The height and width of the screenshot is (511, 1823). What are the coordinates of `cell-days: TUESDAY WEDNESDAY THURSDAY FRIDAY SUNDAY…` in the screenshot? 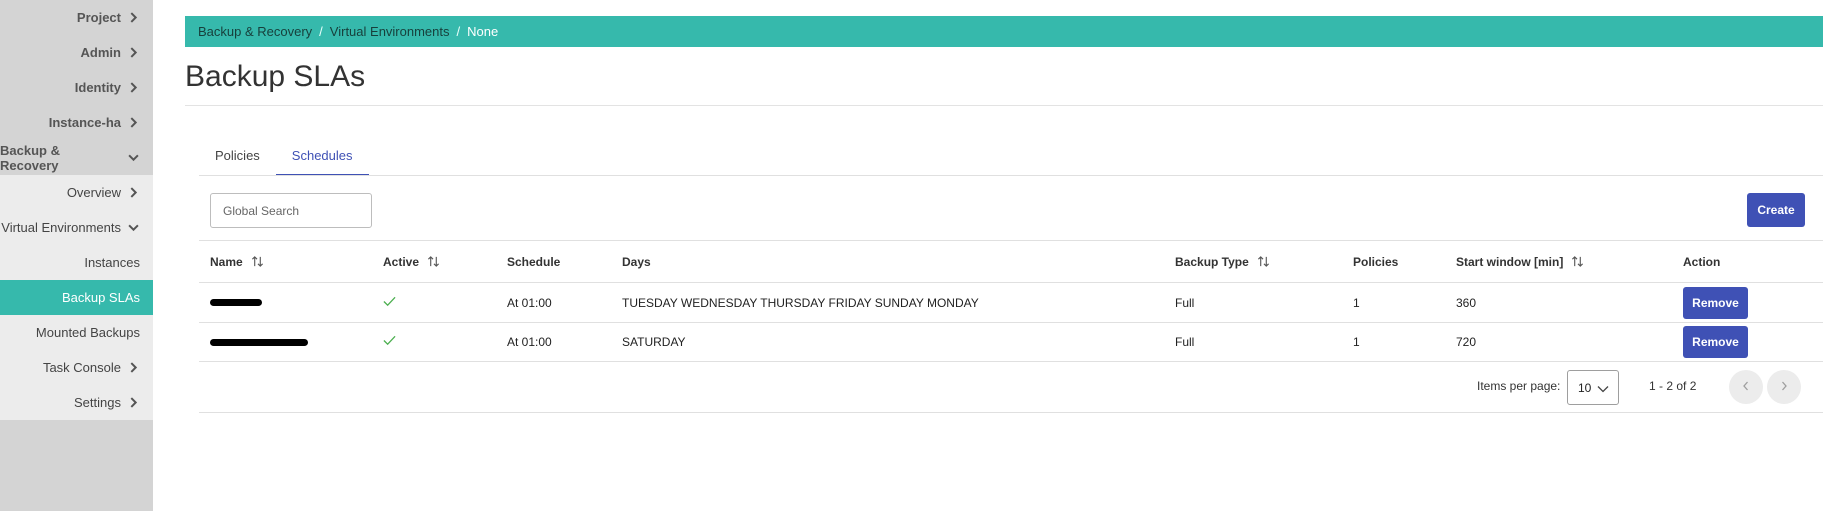 It's located at (800, 302).